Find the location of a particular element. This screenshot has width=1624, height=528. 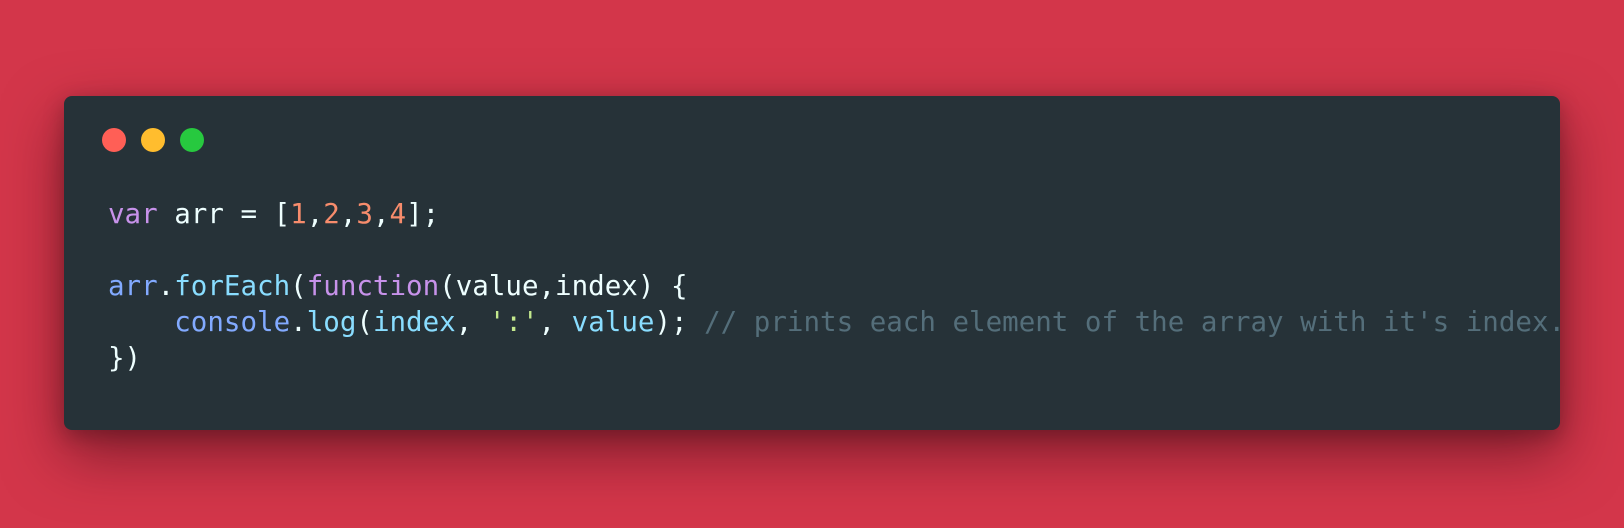

code-token-number: 2 is located at coordinates (331, 214).